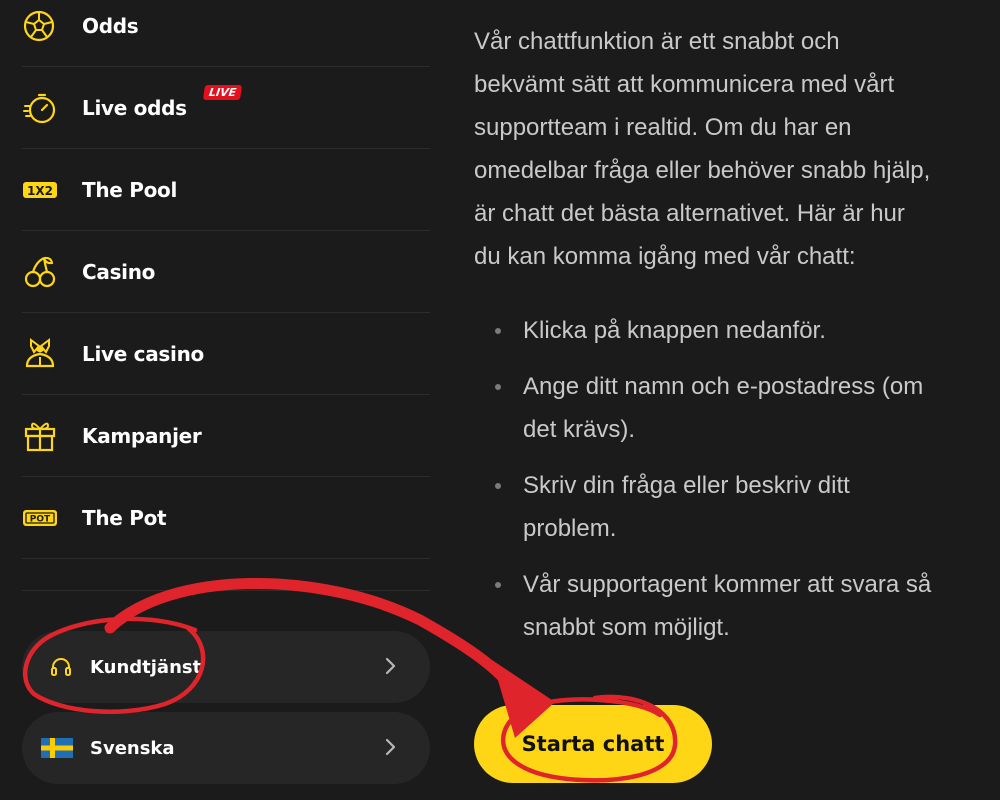 The image size is (1000, 800). I want to click on step-text: det krävs)., so click(579, 429).